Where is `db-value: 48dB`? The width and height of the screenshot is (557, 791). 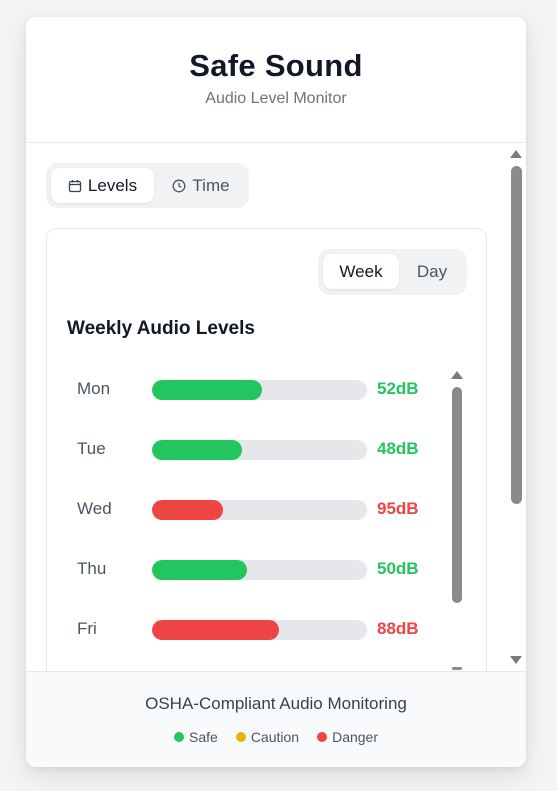
db-value: 48dB is located at coordinates (398, 448).